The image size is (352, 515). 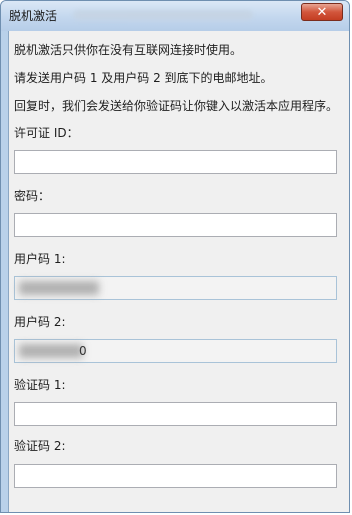 What do you see at coordinates (40, 385) in the screenshot?
I see `verify-code-1-label: 验证码 1:` at bounding box center [40, 385].